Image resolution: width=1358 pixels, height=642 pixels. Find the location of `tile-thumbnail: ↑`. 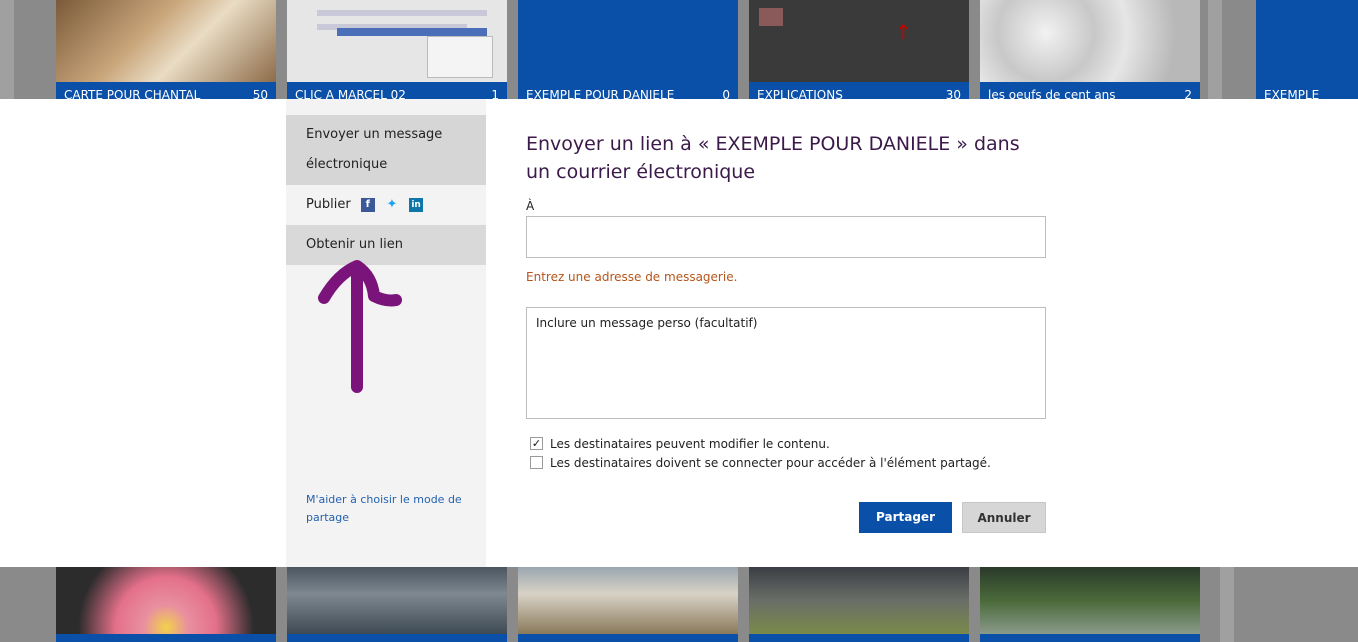

tile-thumbnail: ↑ is located at coordinates (859, 41).